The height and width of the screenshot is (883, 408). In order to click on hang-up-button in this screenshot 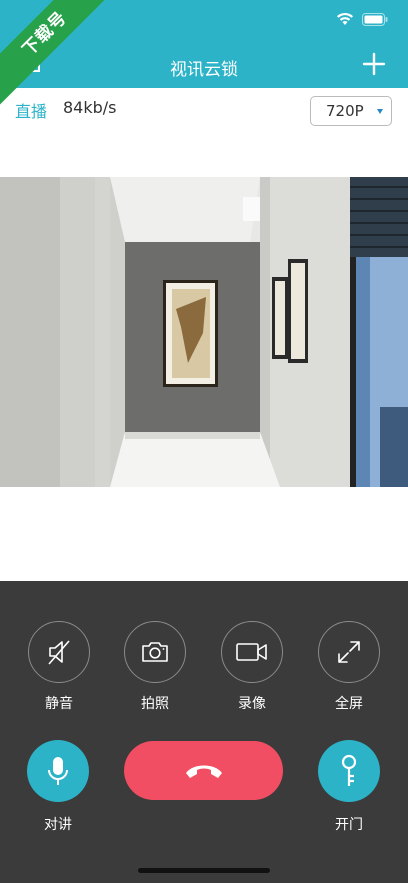, I will do `click(203, 770)`.